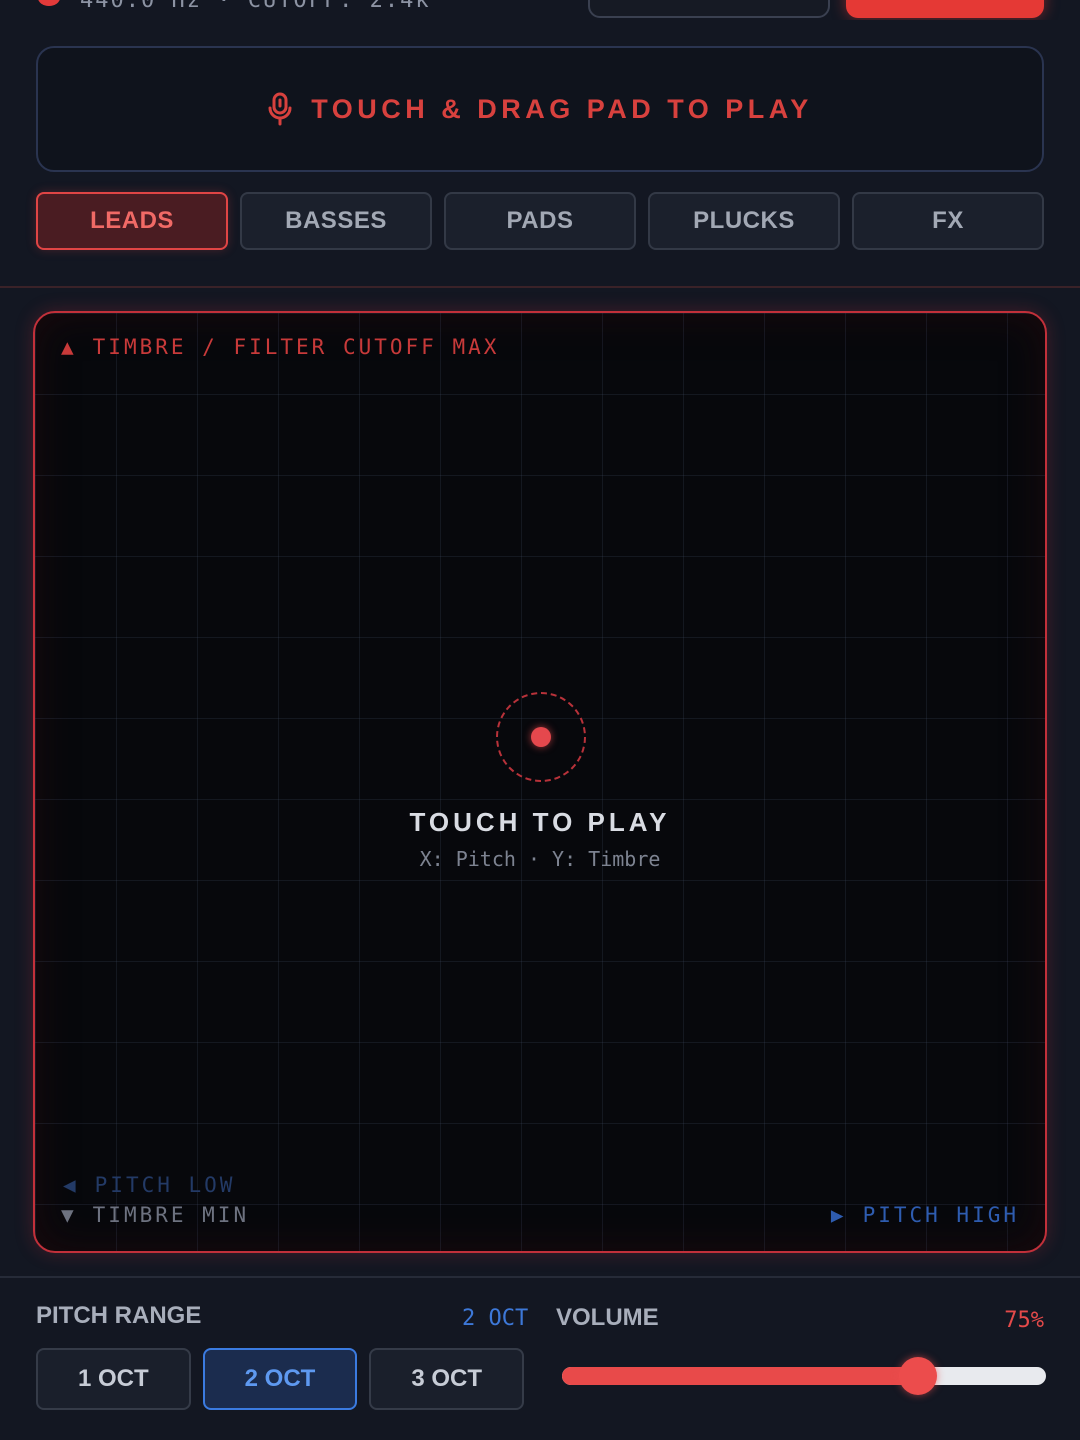  I want to click on preset-tabs: LEADS BASSES PADS PLUCKS FX, so click(540, 221).